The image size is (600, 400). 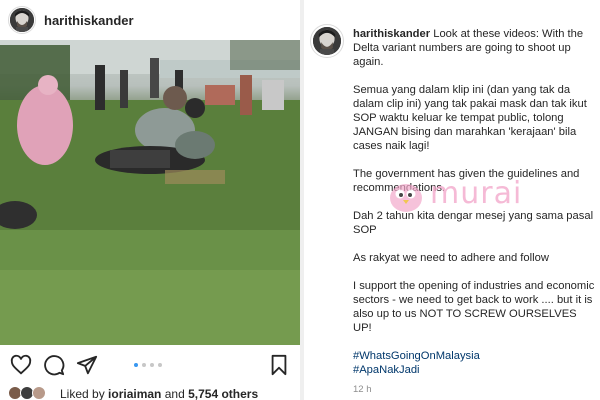 I want to click on carousel-indicator, so click(x=148, y=365).